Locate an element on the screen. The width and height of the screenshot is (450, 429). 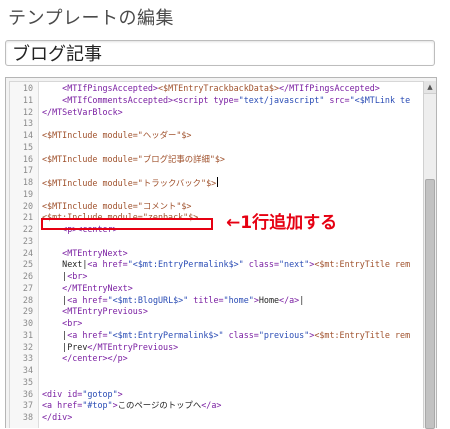
line-number: 22 is located at coordinates (27, 229).